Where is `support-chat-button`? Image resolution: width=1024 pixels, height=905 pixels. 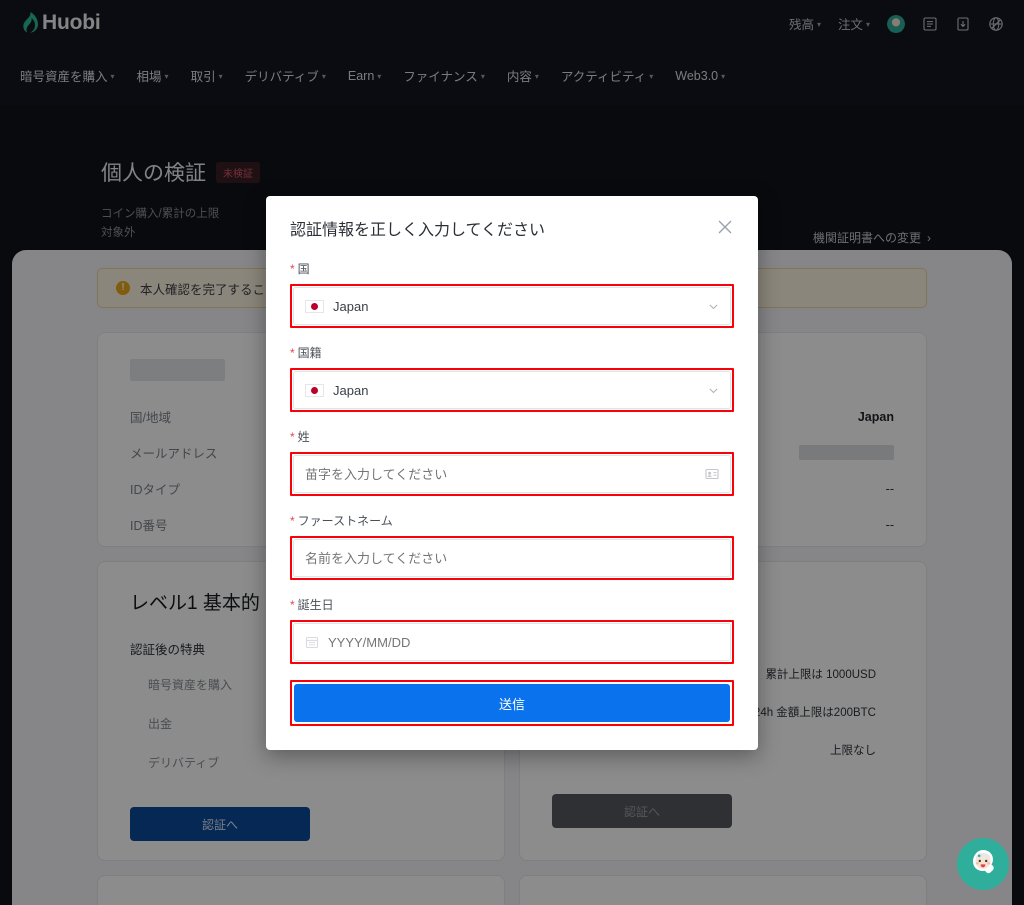
support-chat-button is located at coordinates (983, 864).